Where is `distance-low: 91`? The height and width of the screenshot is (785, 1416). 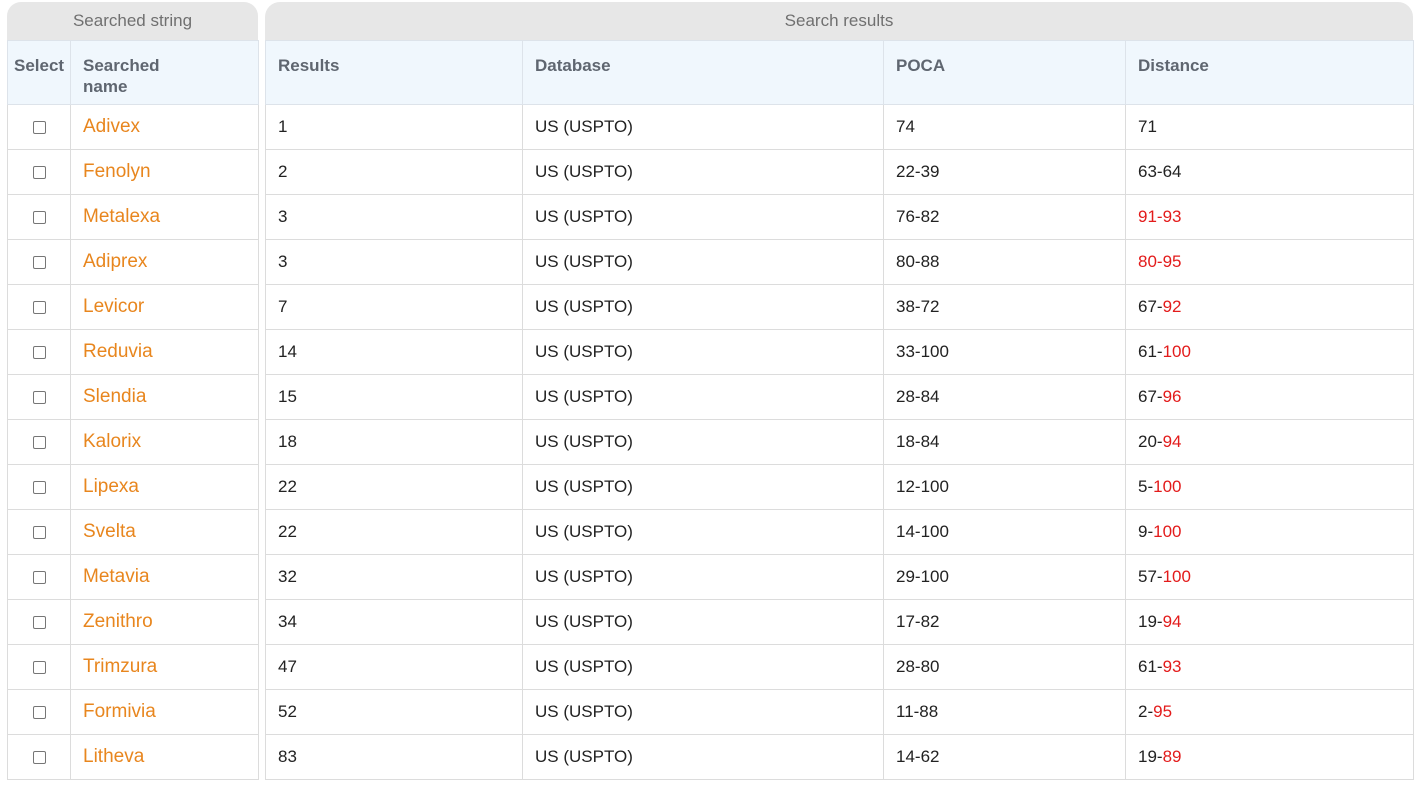 distance-low: 91 is located at coordinates (1147, 216).